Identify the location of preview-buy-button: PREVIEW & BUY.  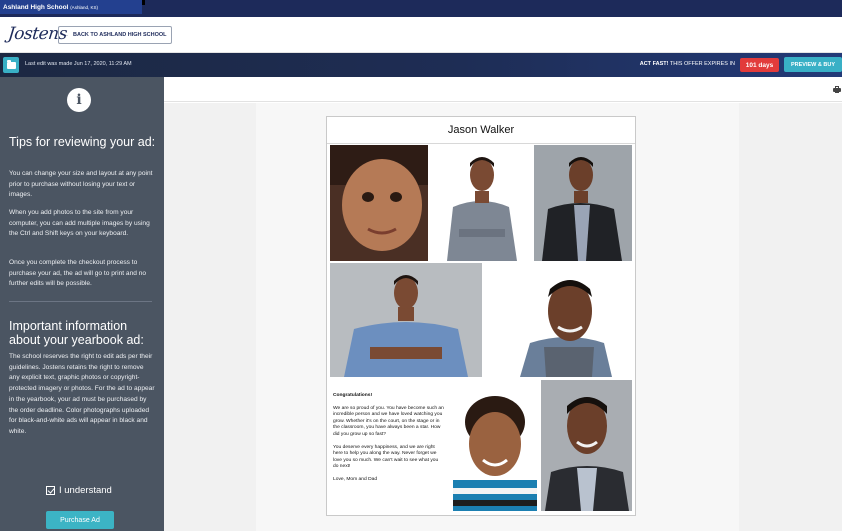
(813, 64).